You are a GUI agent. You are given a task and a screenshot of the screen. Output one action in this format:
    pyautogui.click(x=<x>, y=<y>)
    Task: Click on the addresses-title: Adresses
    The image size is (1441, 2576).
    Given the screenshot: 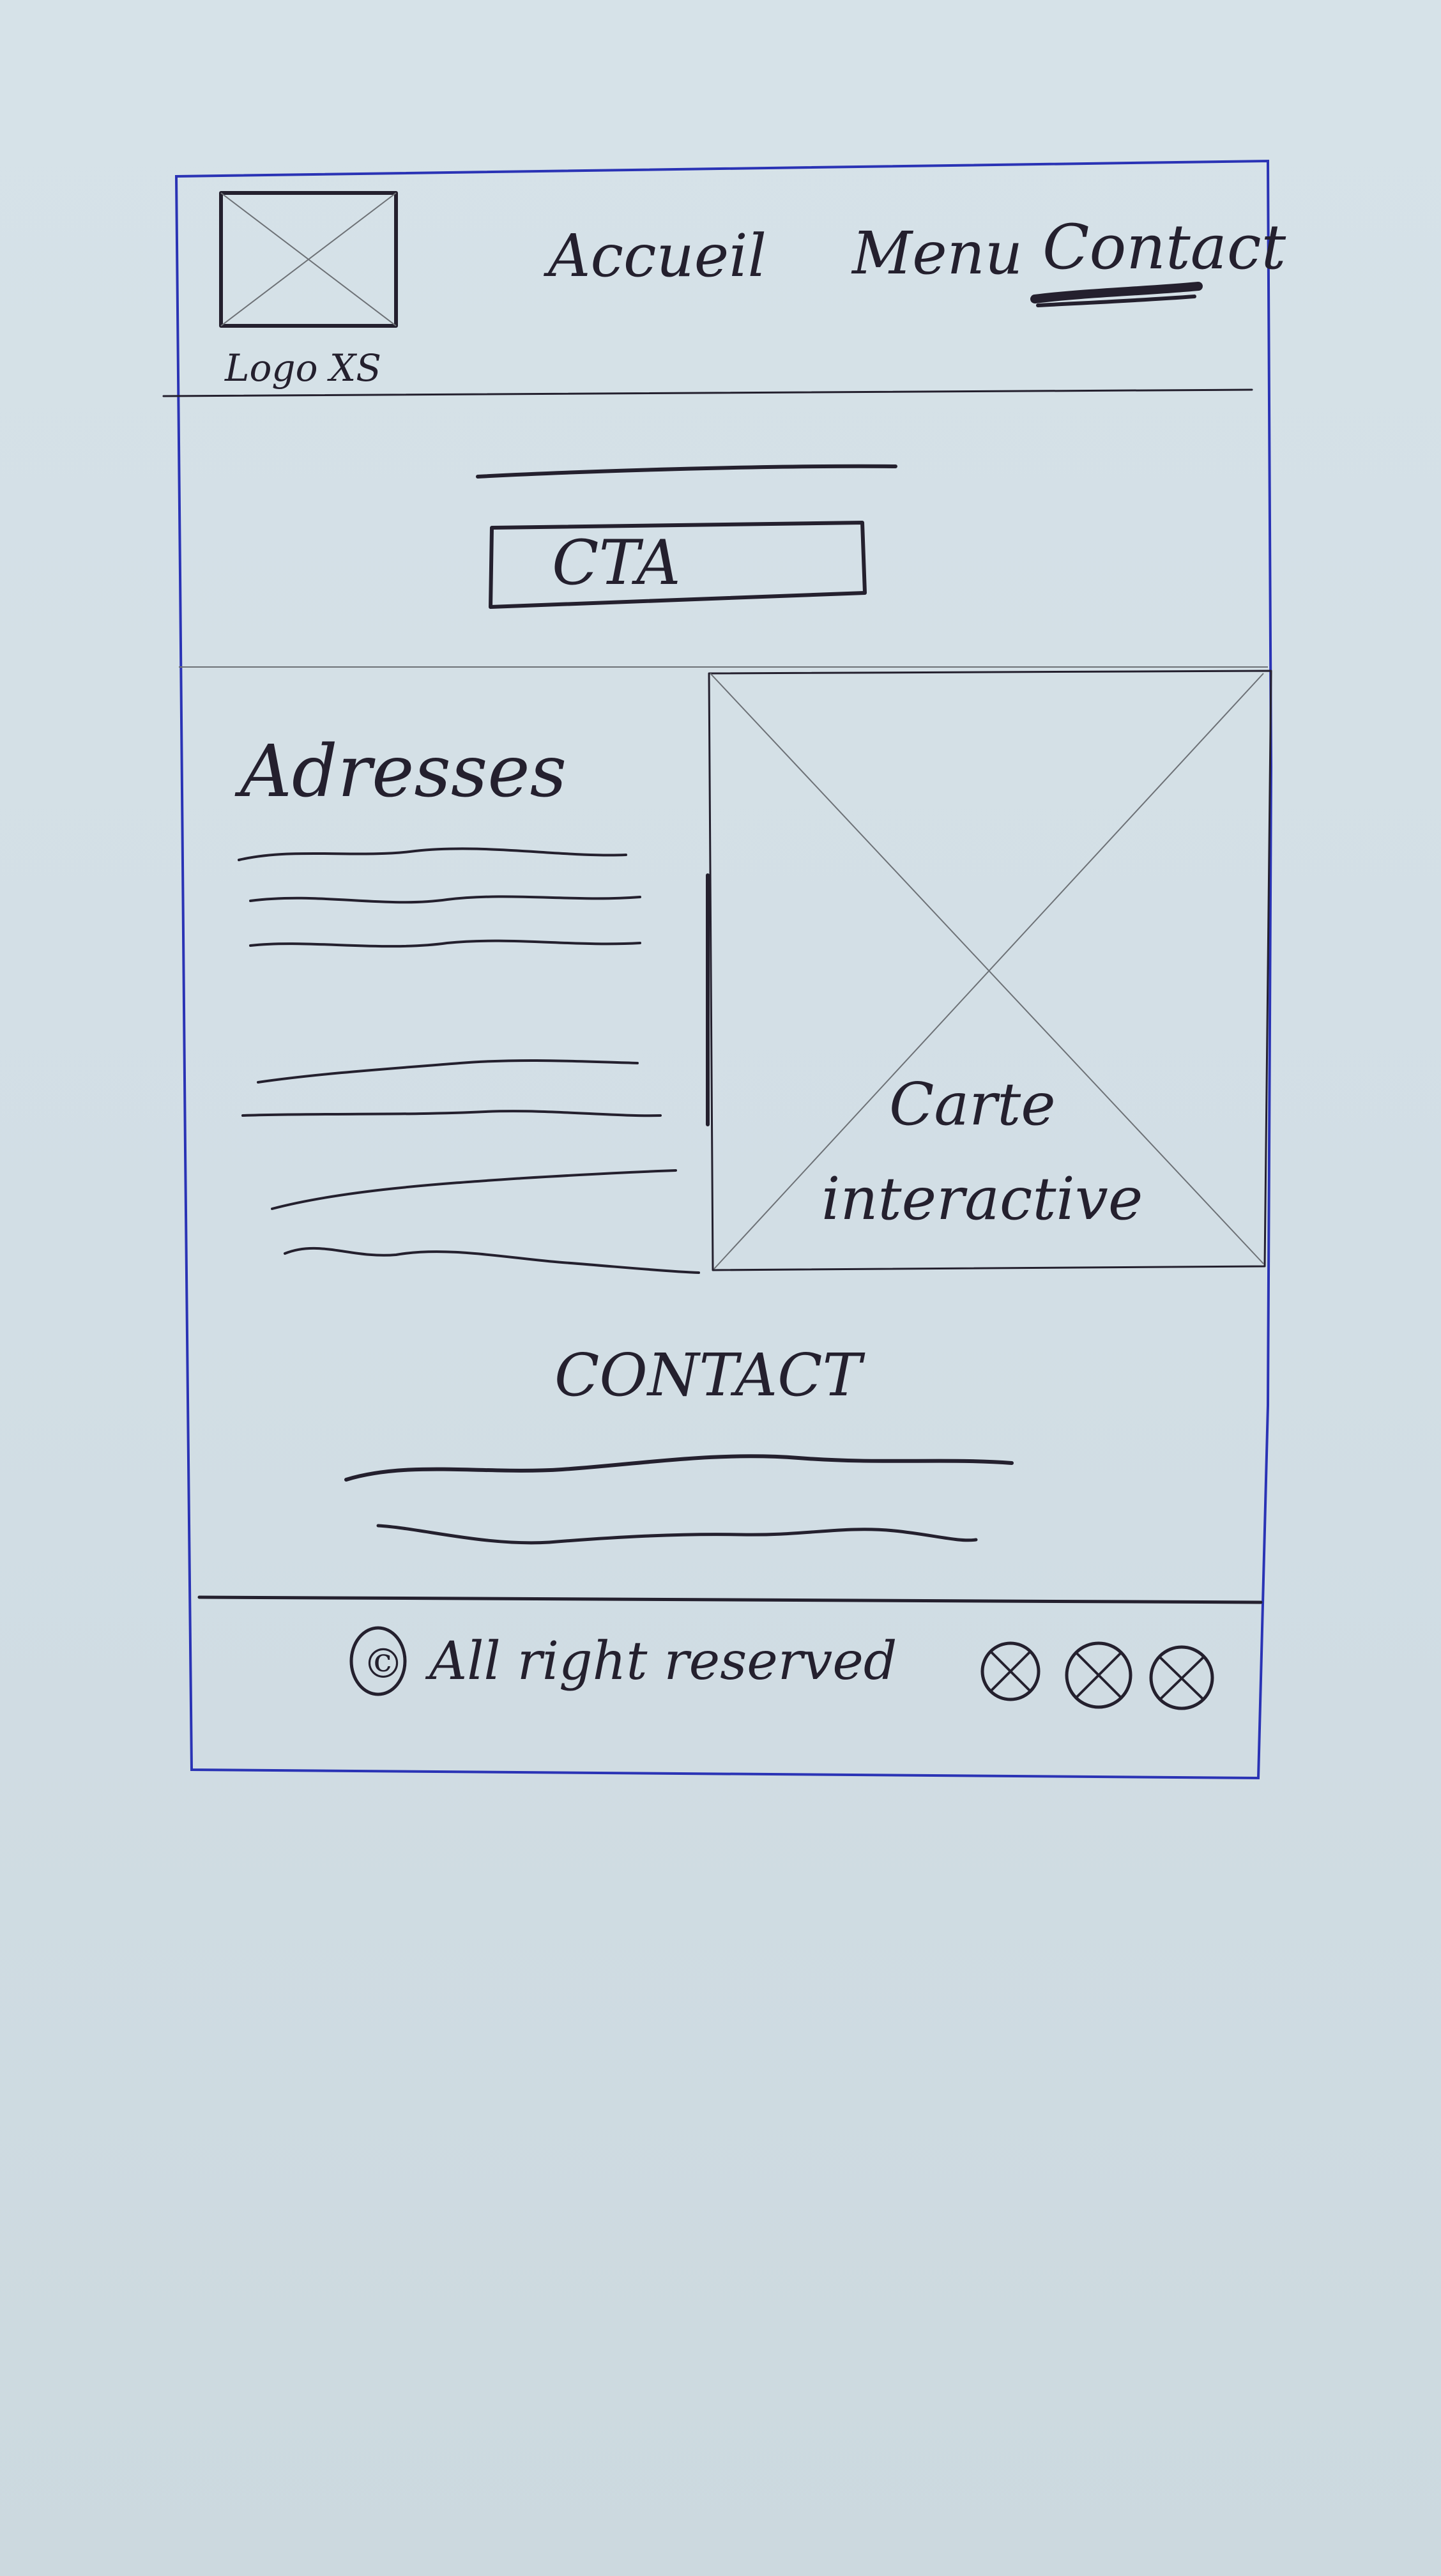 What is the action you would take?
    pyautogui.click(x=401, y=771)
    